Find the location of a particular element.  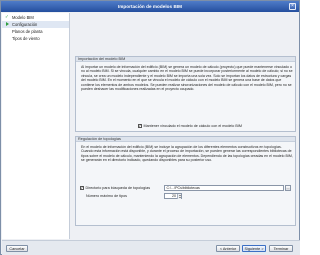

step-label: Modelo BIM is located at coordinates (23, 17).